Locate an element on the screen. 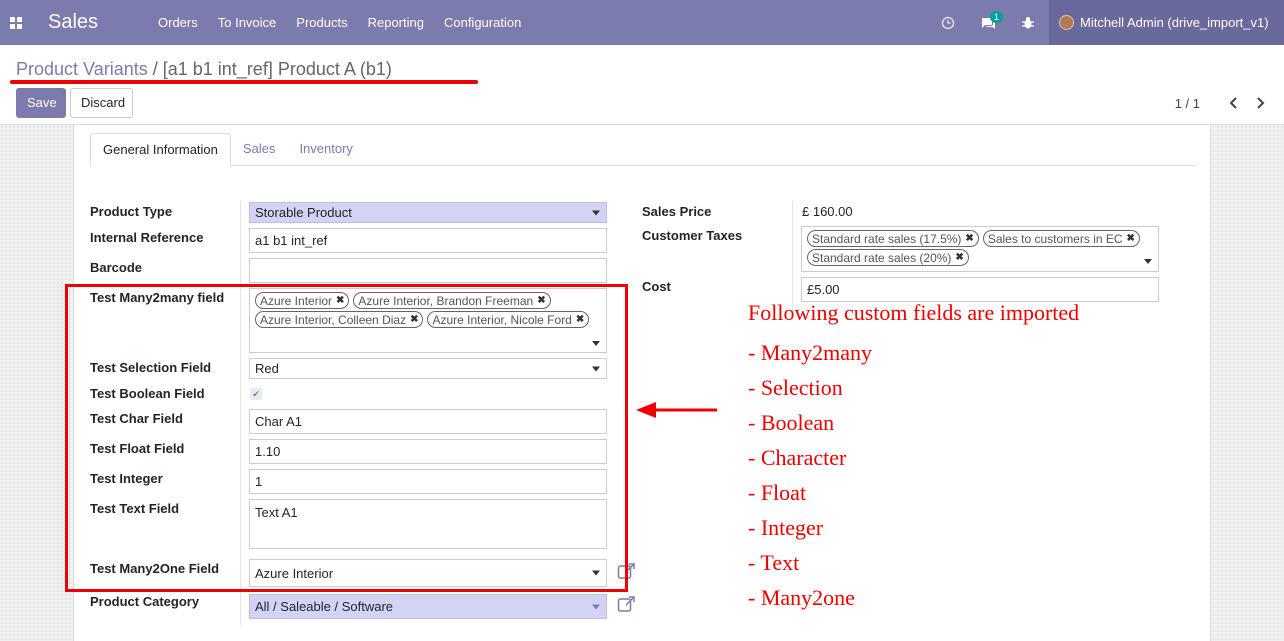 This screenshot has width=1284, height=641. annotation-item-float: - Float is located at coordinates (777, 492).